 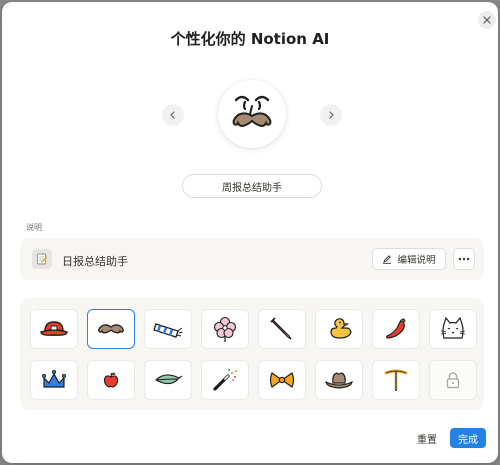 I want to click on pencil-icon, so click(x=281, y=328).